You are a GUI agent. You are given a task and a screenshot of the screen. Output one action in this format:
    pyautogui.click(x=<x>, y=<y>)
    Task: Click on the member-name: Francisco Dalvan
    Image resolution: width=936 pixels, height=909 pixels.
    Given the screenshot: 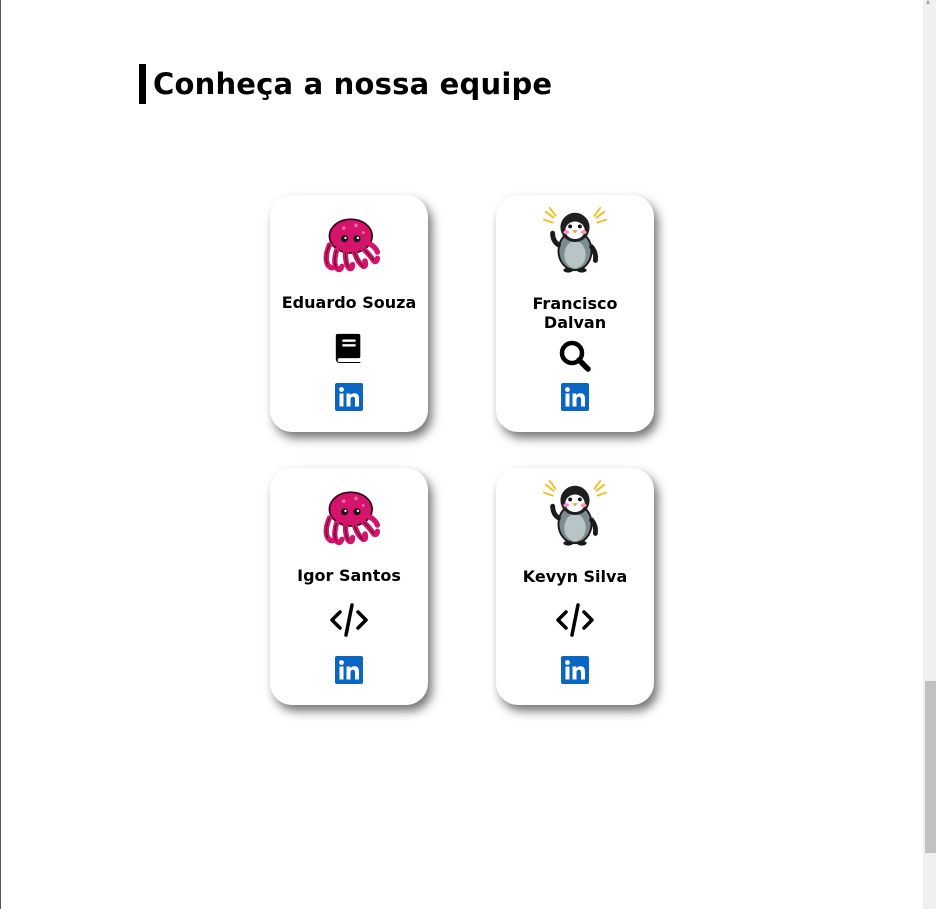 What is the action you would take?
    pyautogui.click(x=575, y=313)
    